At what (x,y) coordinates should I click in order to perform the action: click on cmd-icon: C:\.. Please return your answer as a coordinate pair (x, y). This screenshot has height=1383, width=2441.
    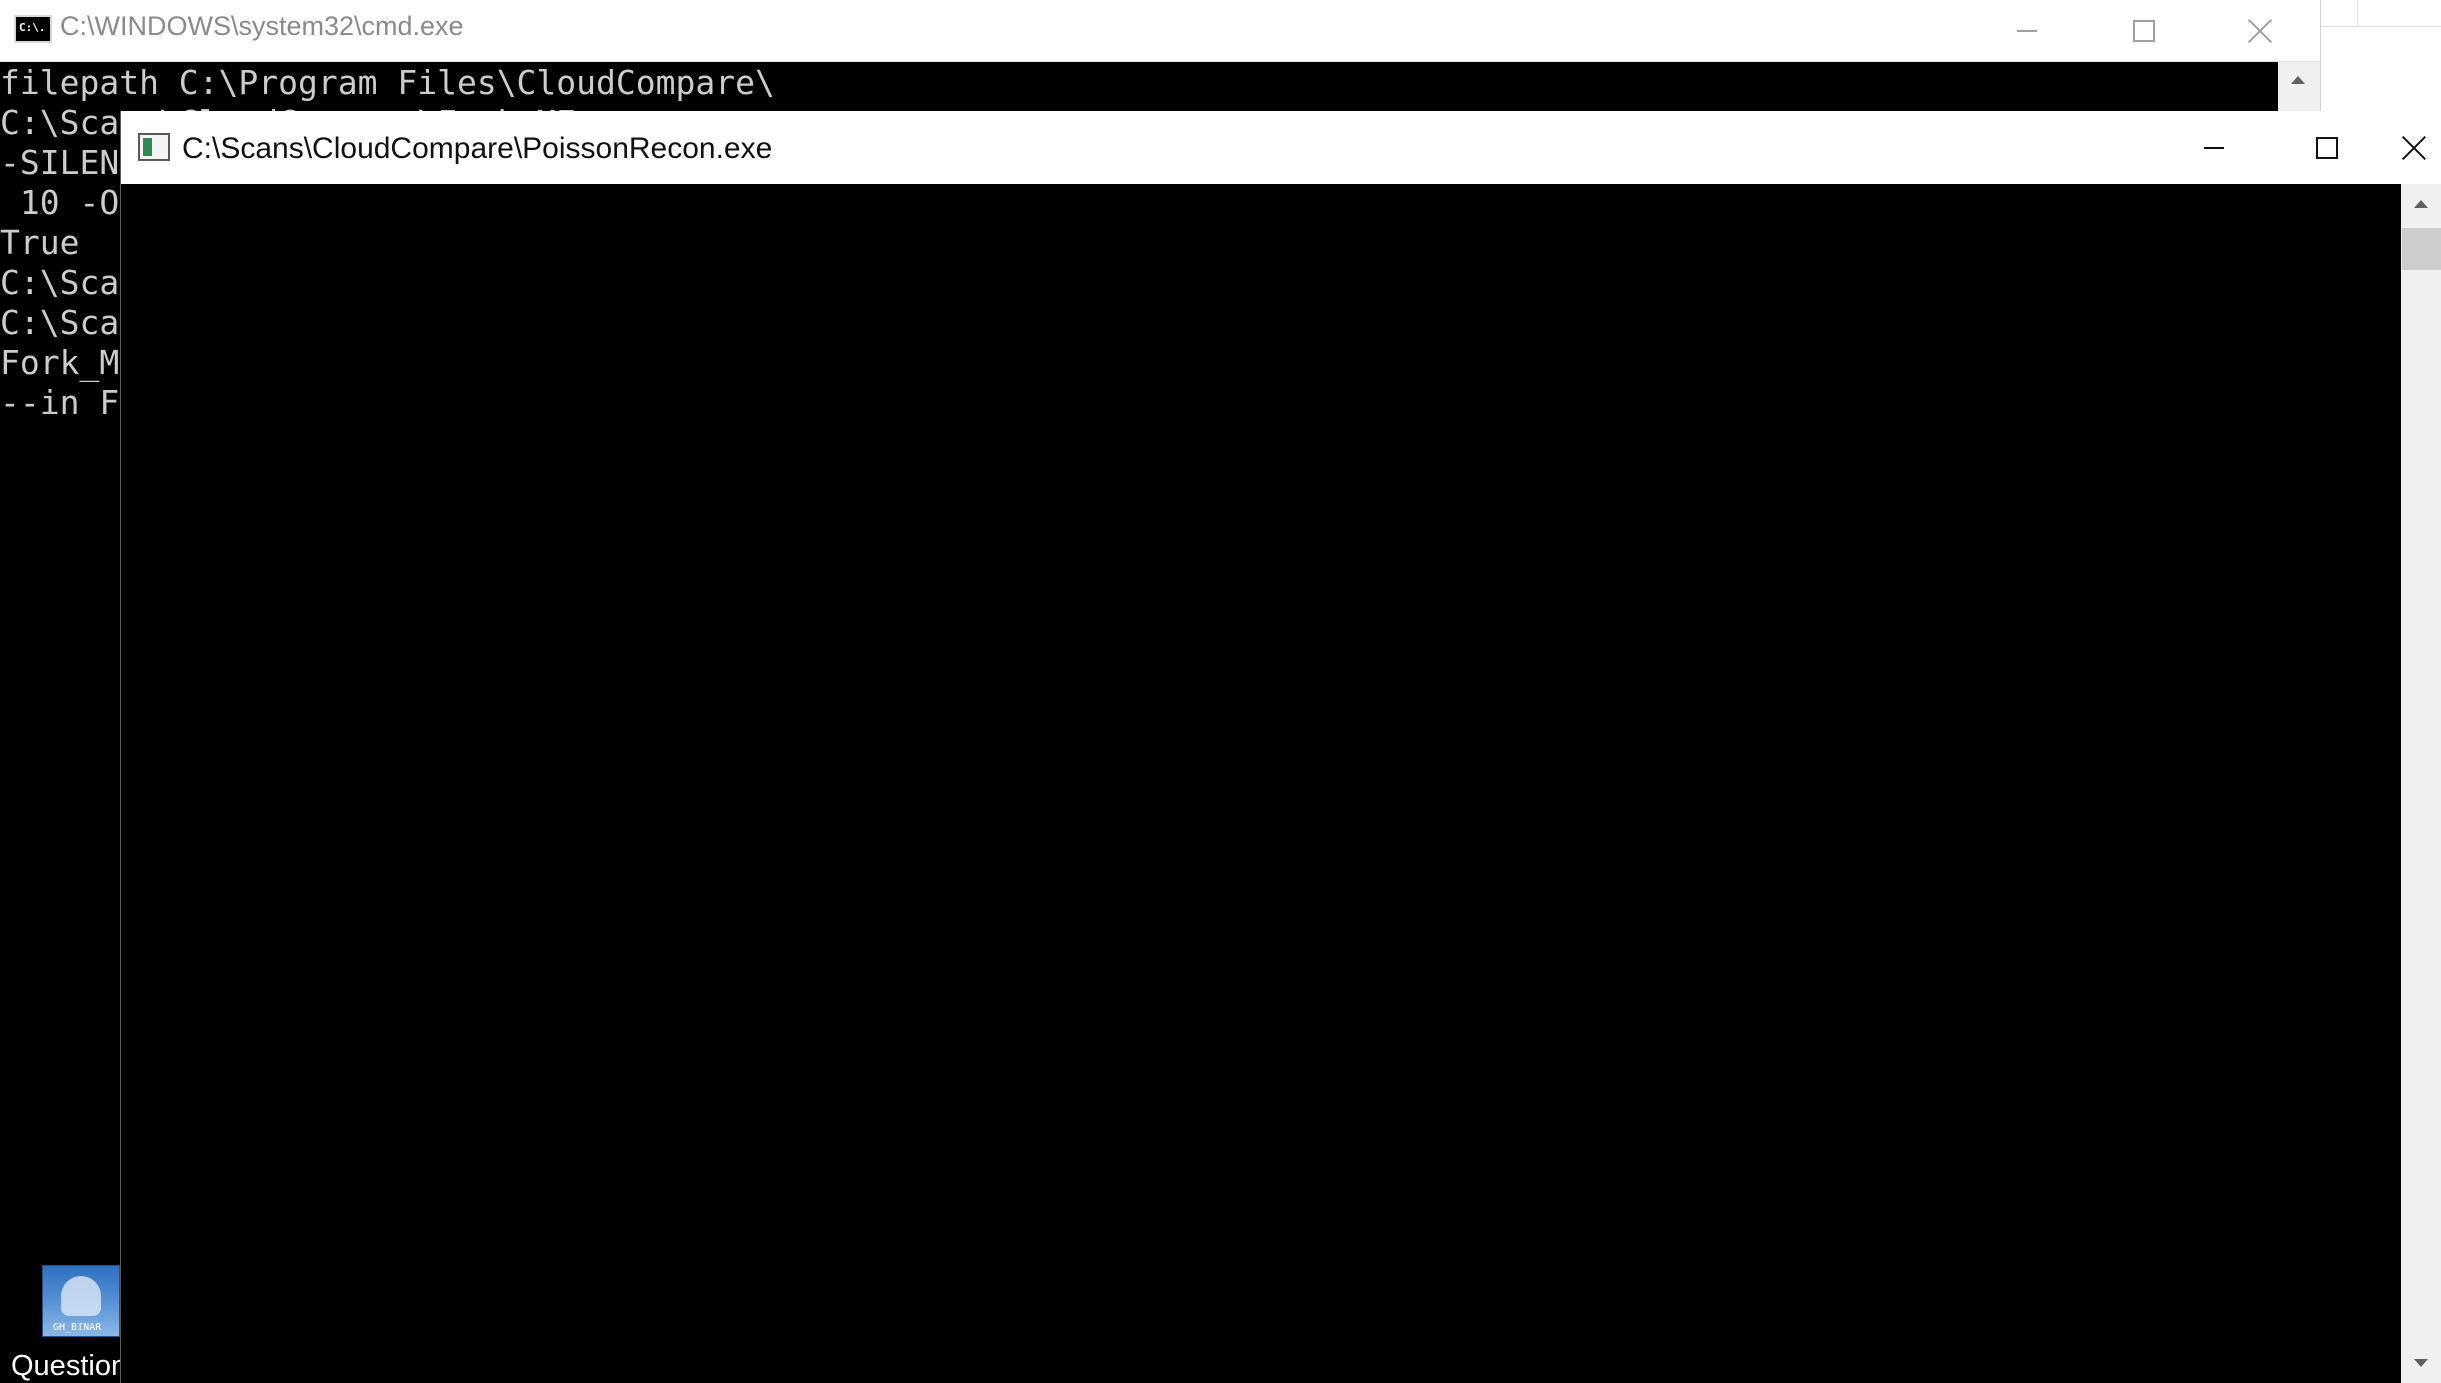
    Looking at the image, I should click on (33, 29).